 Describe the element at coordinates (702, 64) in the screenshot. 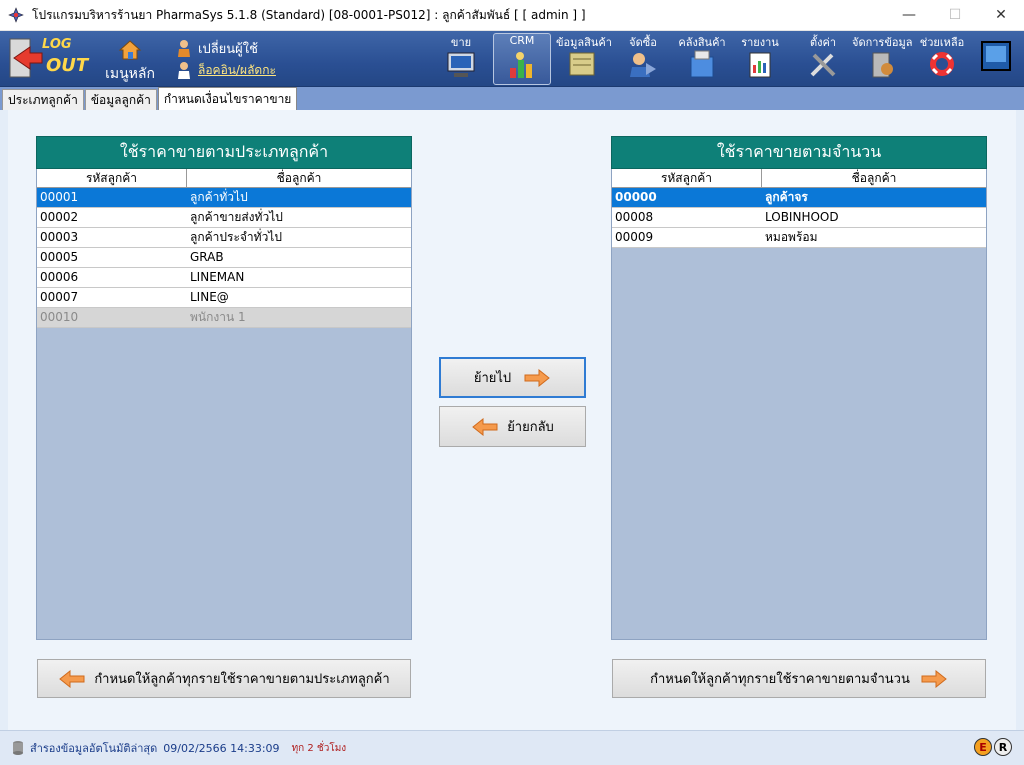

I see `warehouse-icon` at that location.